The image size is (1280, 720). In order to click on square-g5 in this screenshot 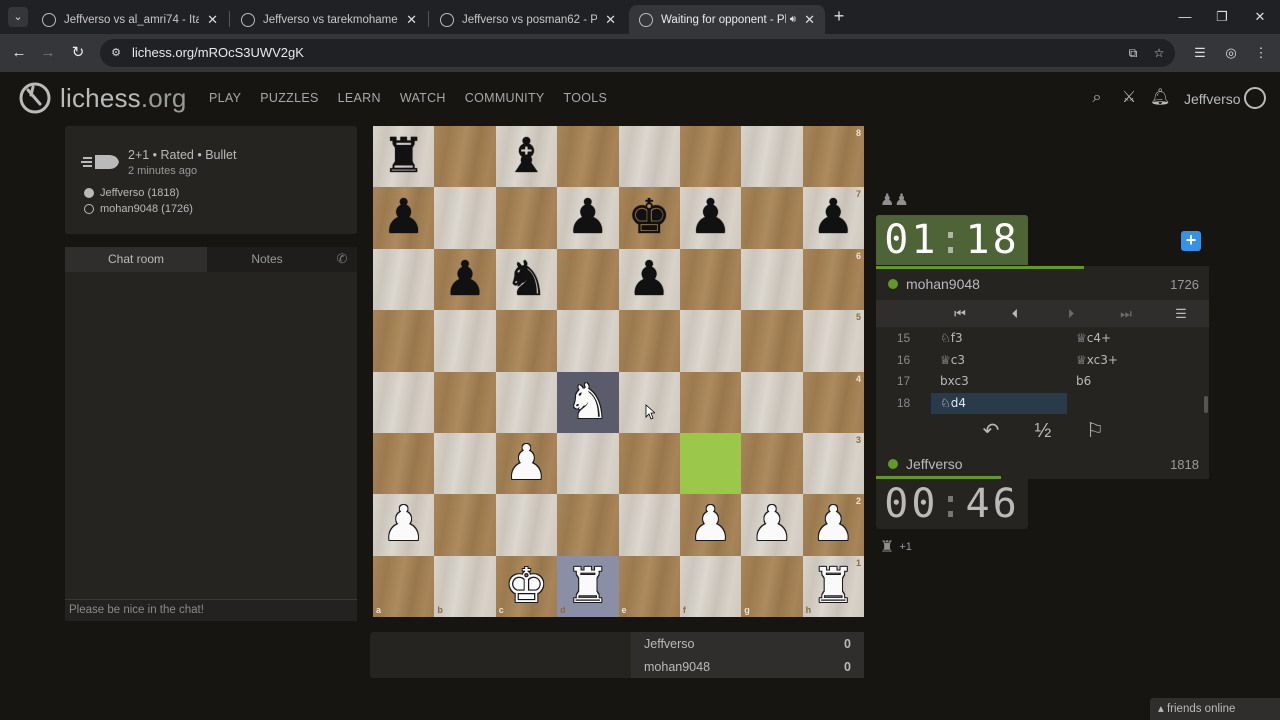, I will do `click(772, 341)`.